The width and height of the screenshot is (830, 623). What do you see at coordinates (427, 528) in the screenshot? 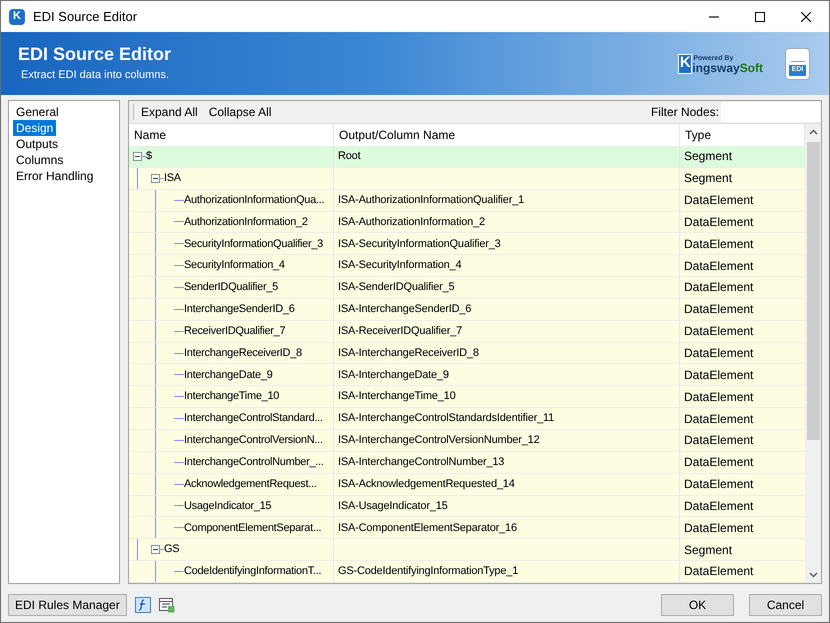
I see `output-column-name: ISA-ComponentElementSeparator_16` at bounding box center [427, 528].